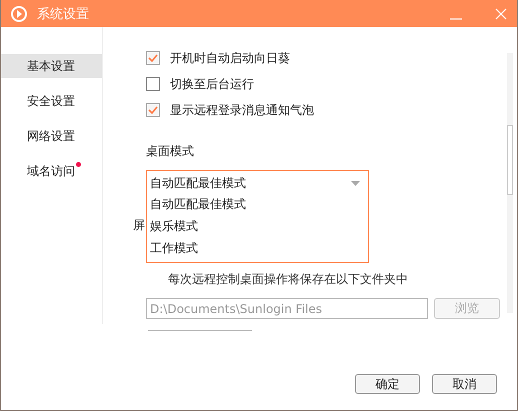 Image resolution: width=518 pixels, height=411 pixels. I want to click on sidebar-item: 网络设置, so click(51, 136).